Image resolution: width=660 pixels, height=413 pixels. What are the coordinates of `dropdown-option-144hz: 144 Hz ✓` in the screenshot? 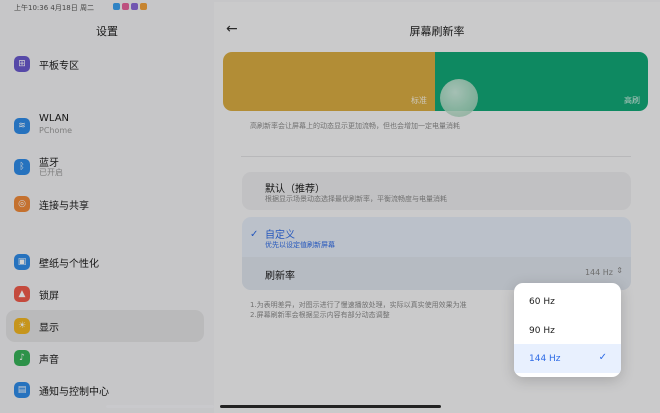 It's located at (567, 358).